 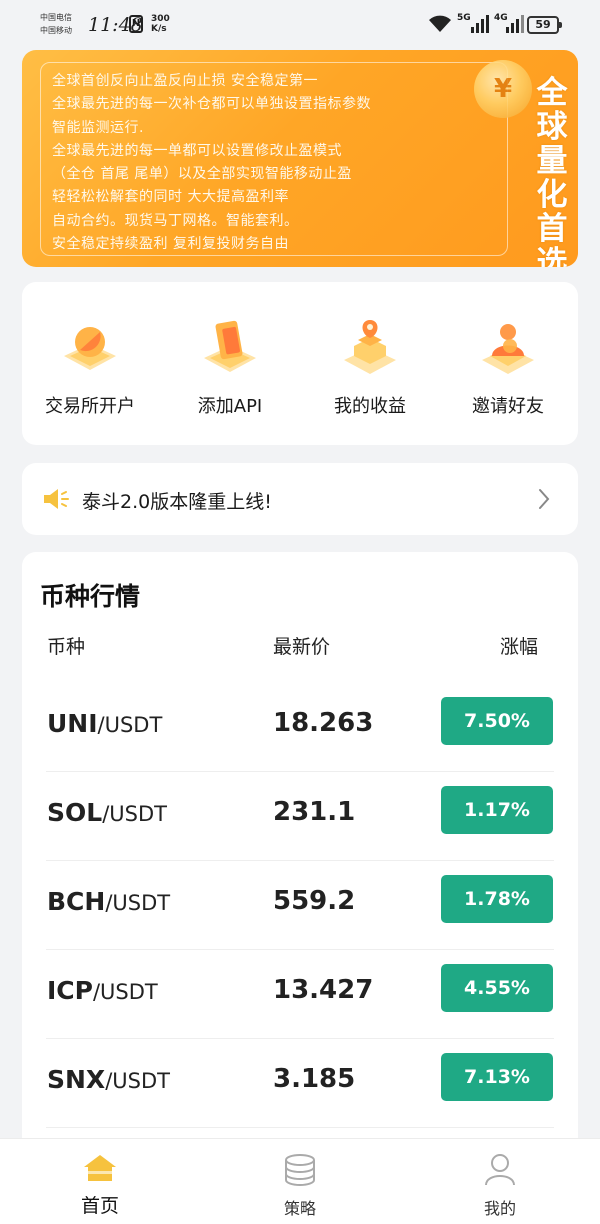 I want to click on carrier-1: 中国电信, so click(x=56, y=17).